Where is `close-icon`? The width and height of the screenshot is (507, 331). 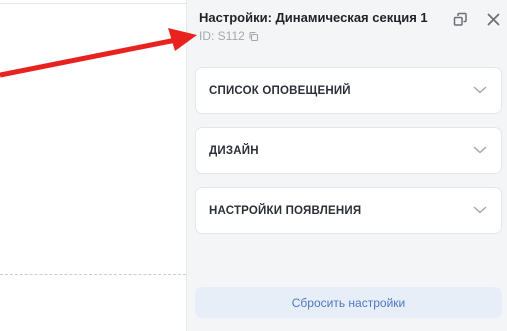
close-icon is located at coordinates (493, 19).